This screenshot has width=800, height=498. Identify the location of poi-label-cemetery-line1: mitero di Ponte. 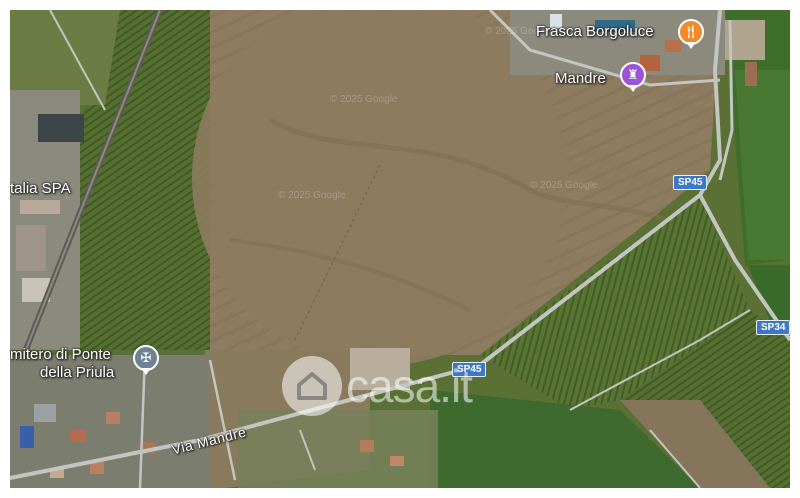
(60, 354).